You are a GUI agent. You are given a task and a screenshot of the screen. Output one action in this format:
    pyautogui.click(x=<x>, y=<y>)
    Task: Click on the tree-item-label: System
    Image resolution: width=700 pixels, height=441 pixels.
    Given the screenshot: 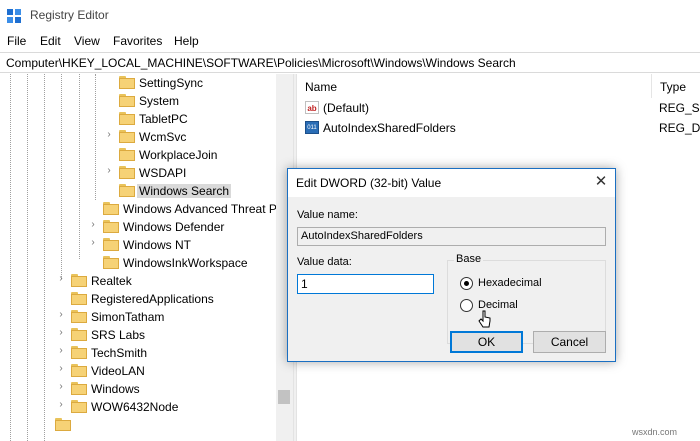 What is the action you would take?
    pyautogui.click(x=159, y=101)
    